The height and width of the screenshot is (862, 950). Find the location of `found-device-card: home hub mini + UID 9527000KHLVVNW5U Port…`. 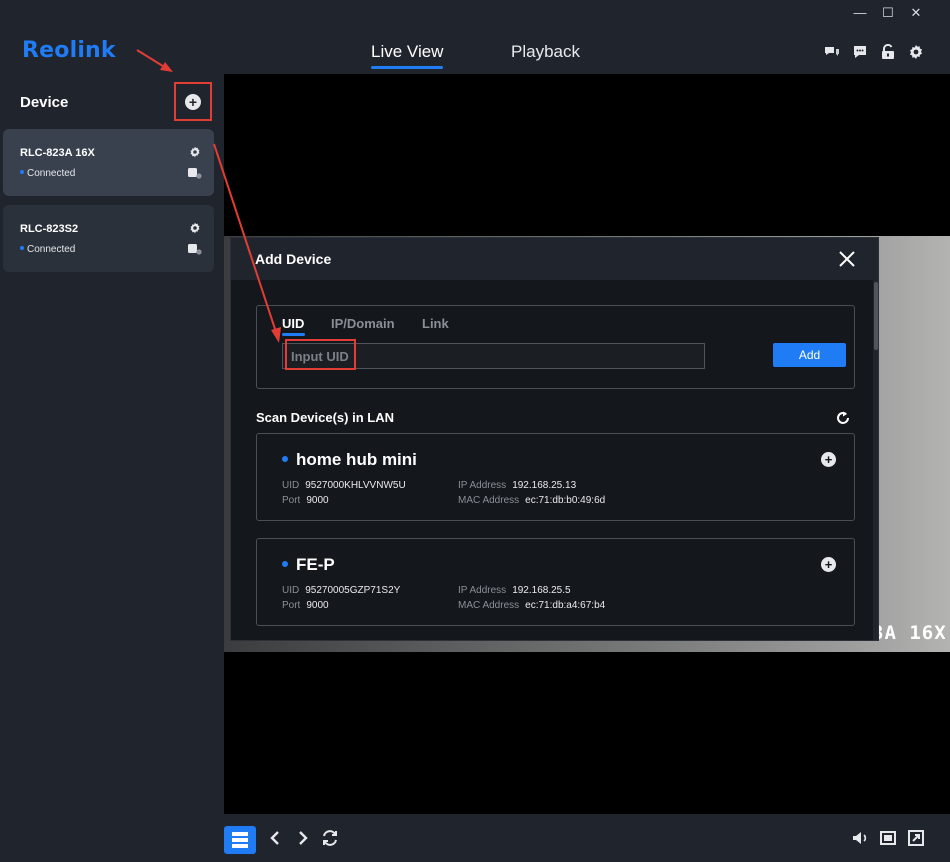

found-device-card: home hub mini + UID 9527000KHLVVNW5U Port… is located at coordinates (555, 477).